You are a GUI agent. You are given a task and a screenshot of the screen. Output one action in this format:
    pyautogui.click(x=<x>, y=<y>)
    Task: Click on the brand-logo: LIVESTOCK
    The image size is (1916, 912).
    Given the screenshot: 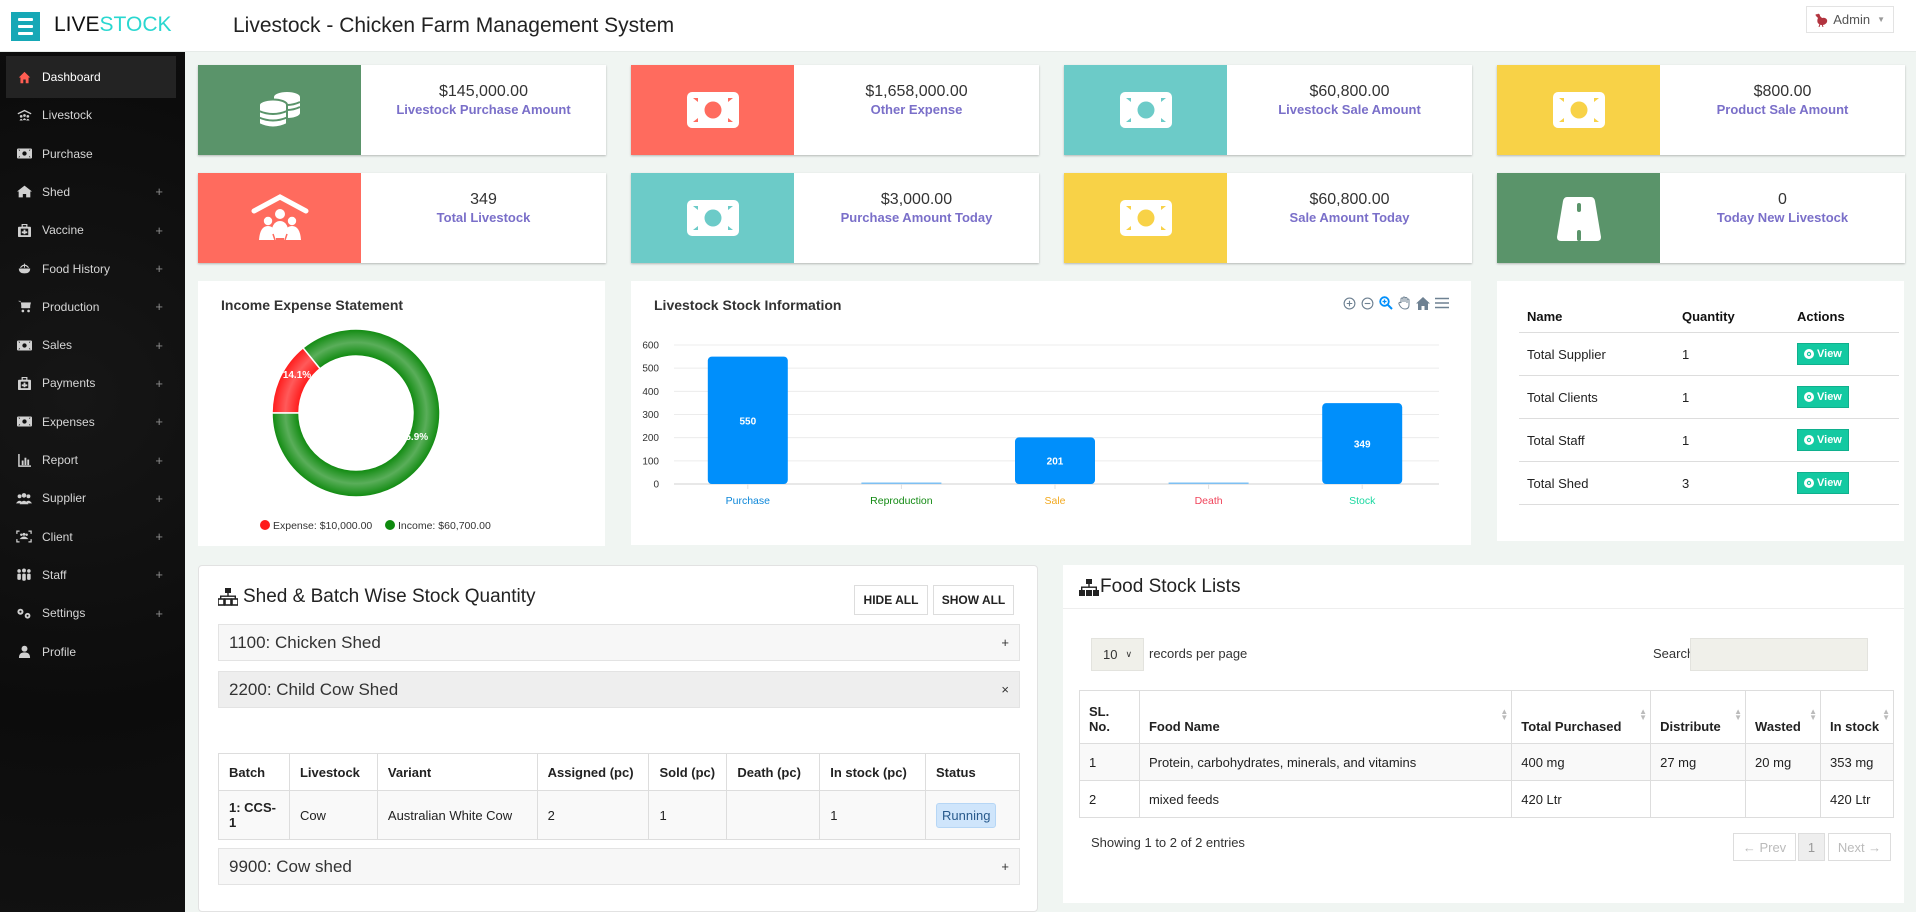 What is the action you would take?
    pyautogui.click(x=113, y=25)
    